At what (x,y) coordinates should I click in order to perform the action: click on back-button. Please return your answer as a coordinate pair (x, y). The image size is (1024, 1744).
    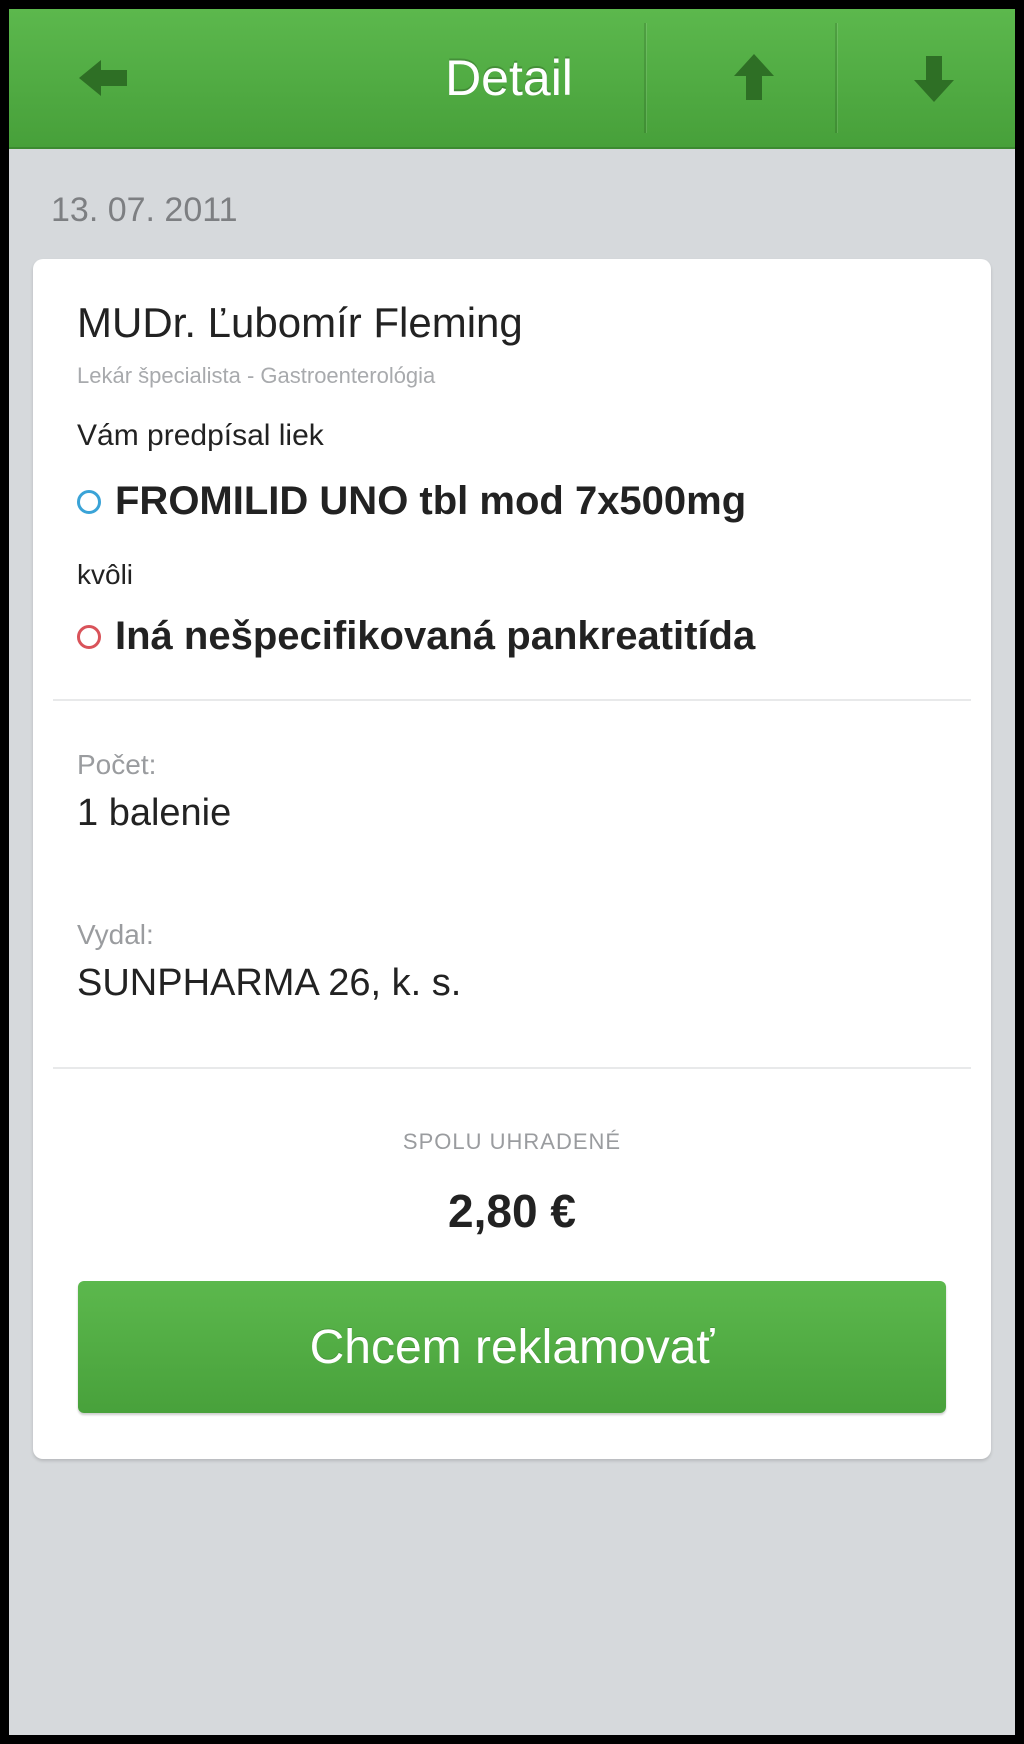
    Looking at the image, I should click on (104, 78).